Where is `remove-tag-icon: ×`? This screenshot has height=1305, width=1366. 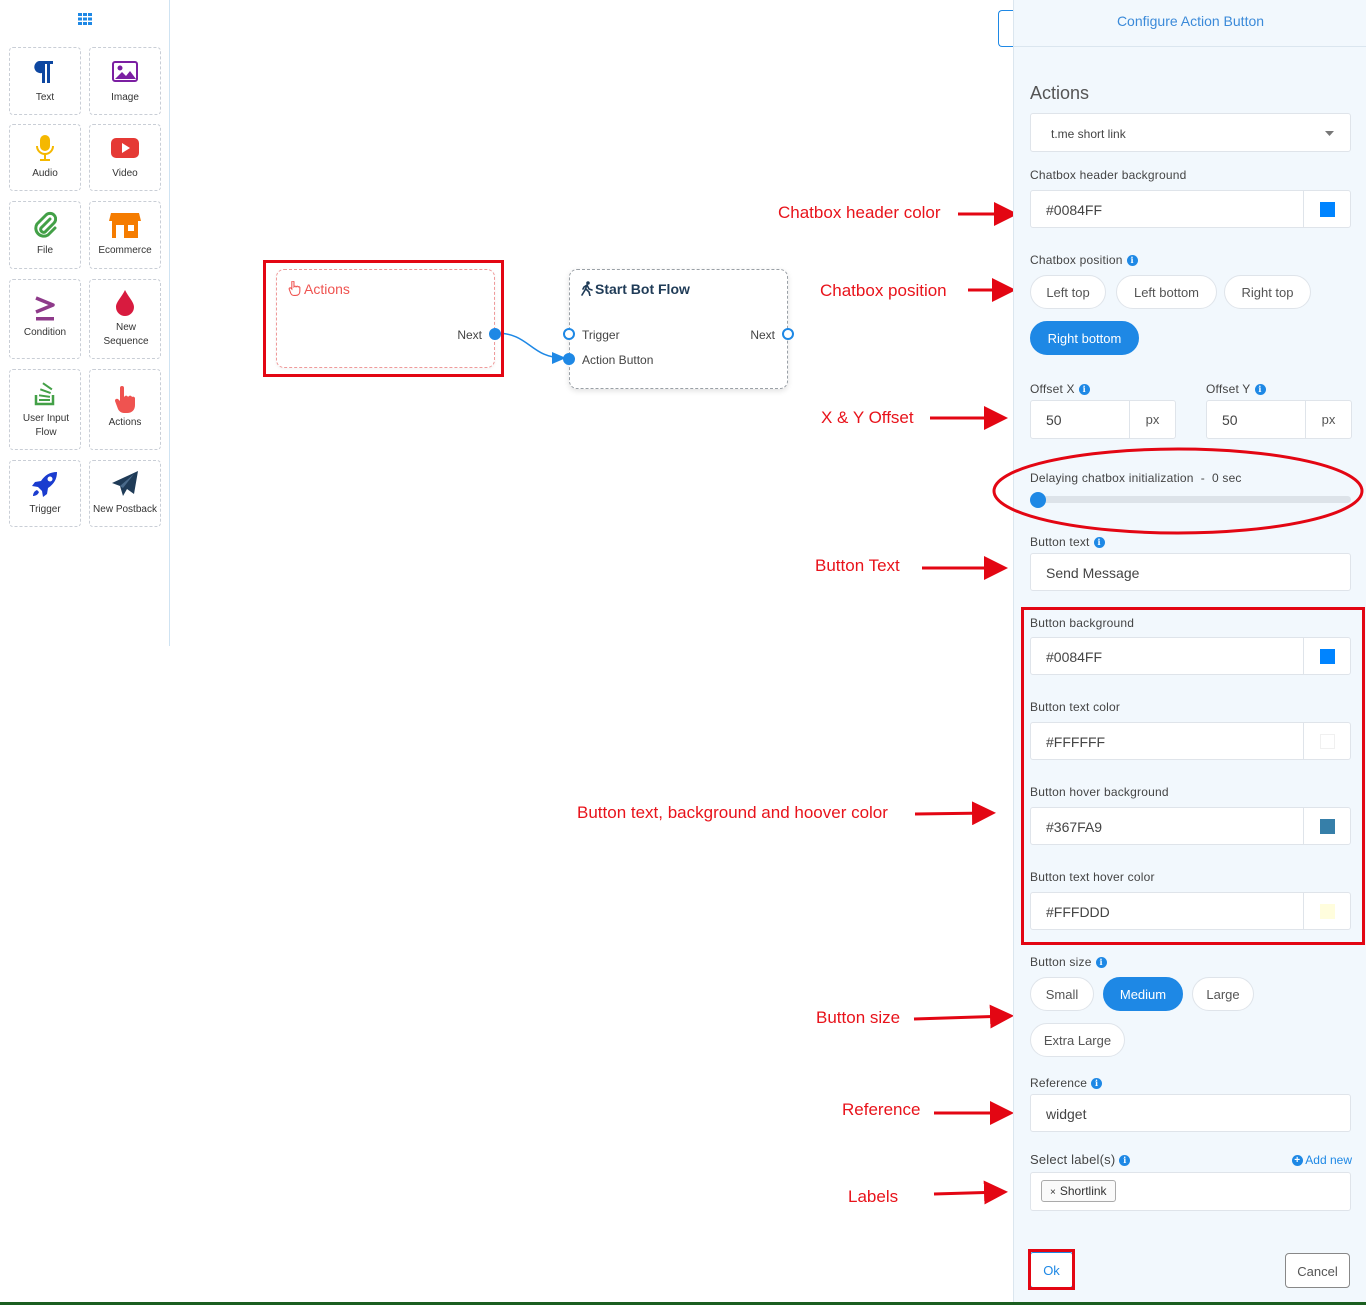 remove-tag-icon: × is located at coordinates (1053, 1192).